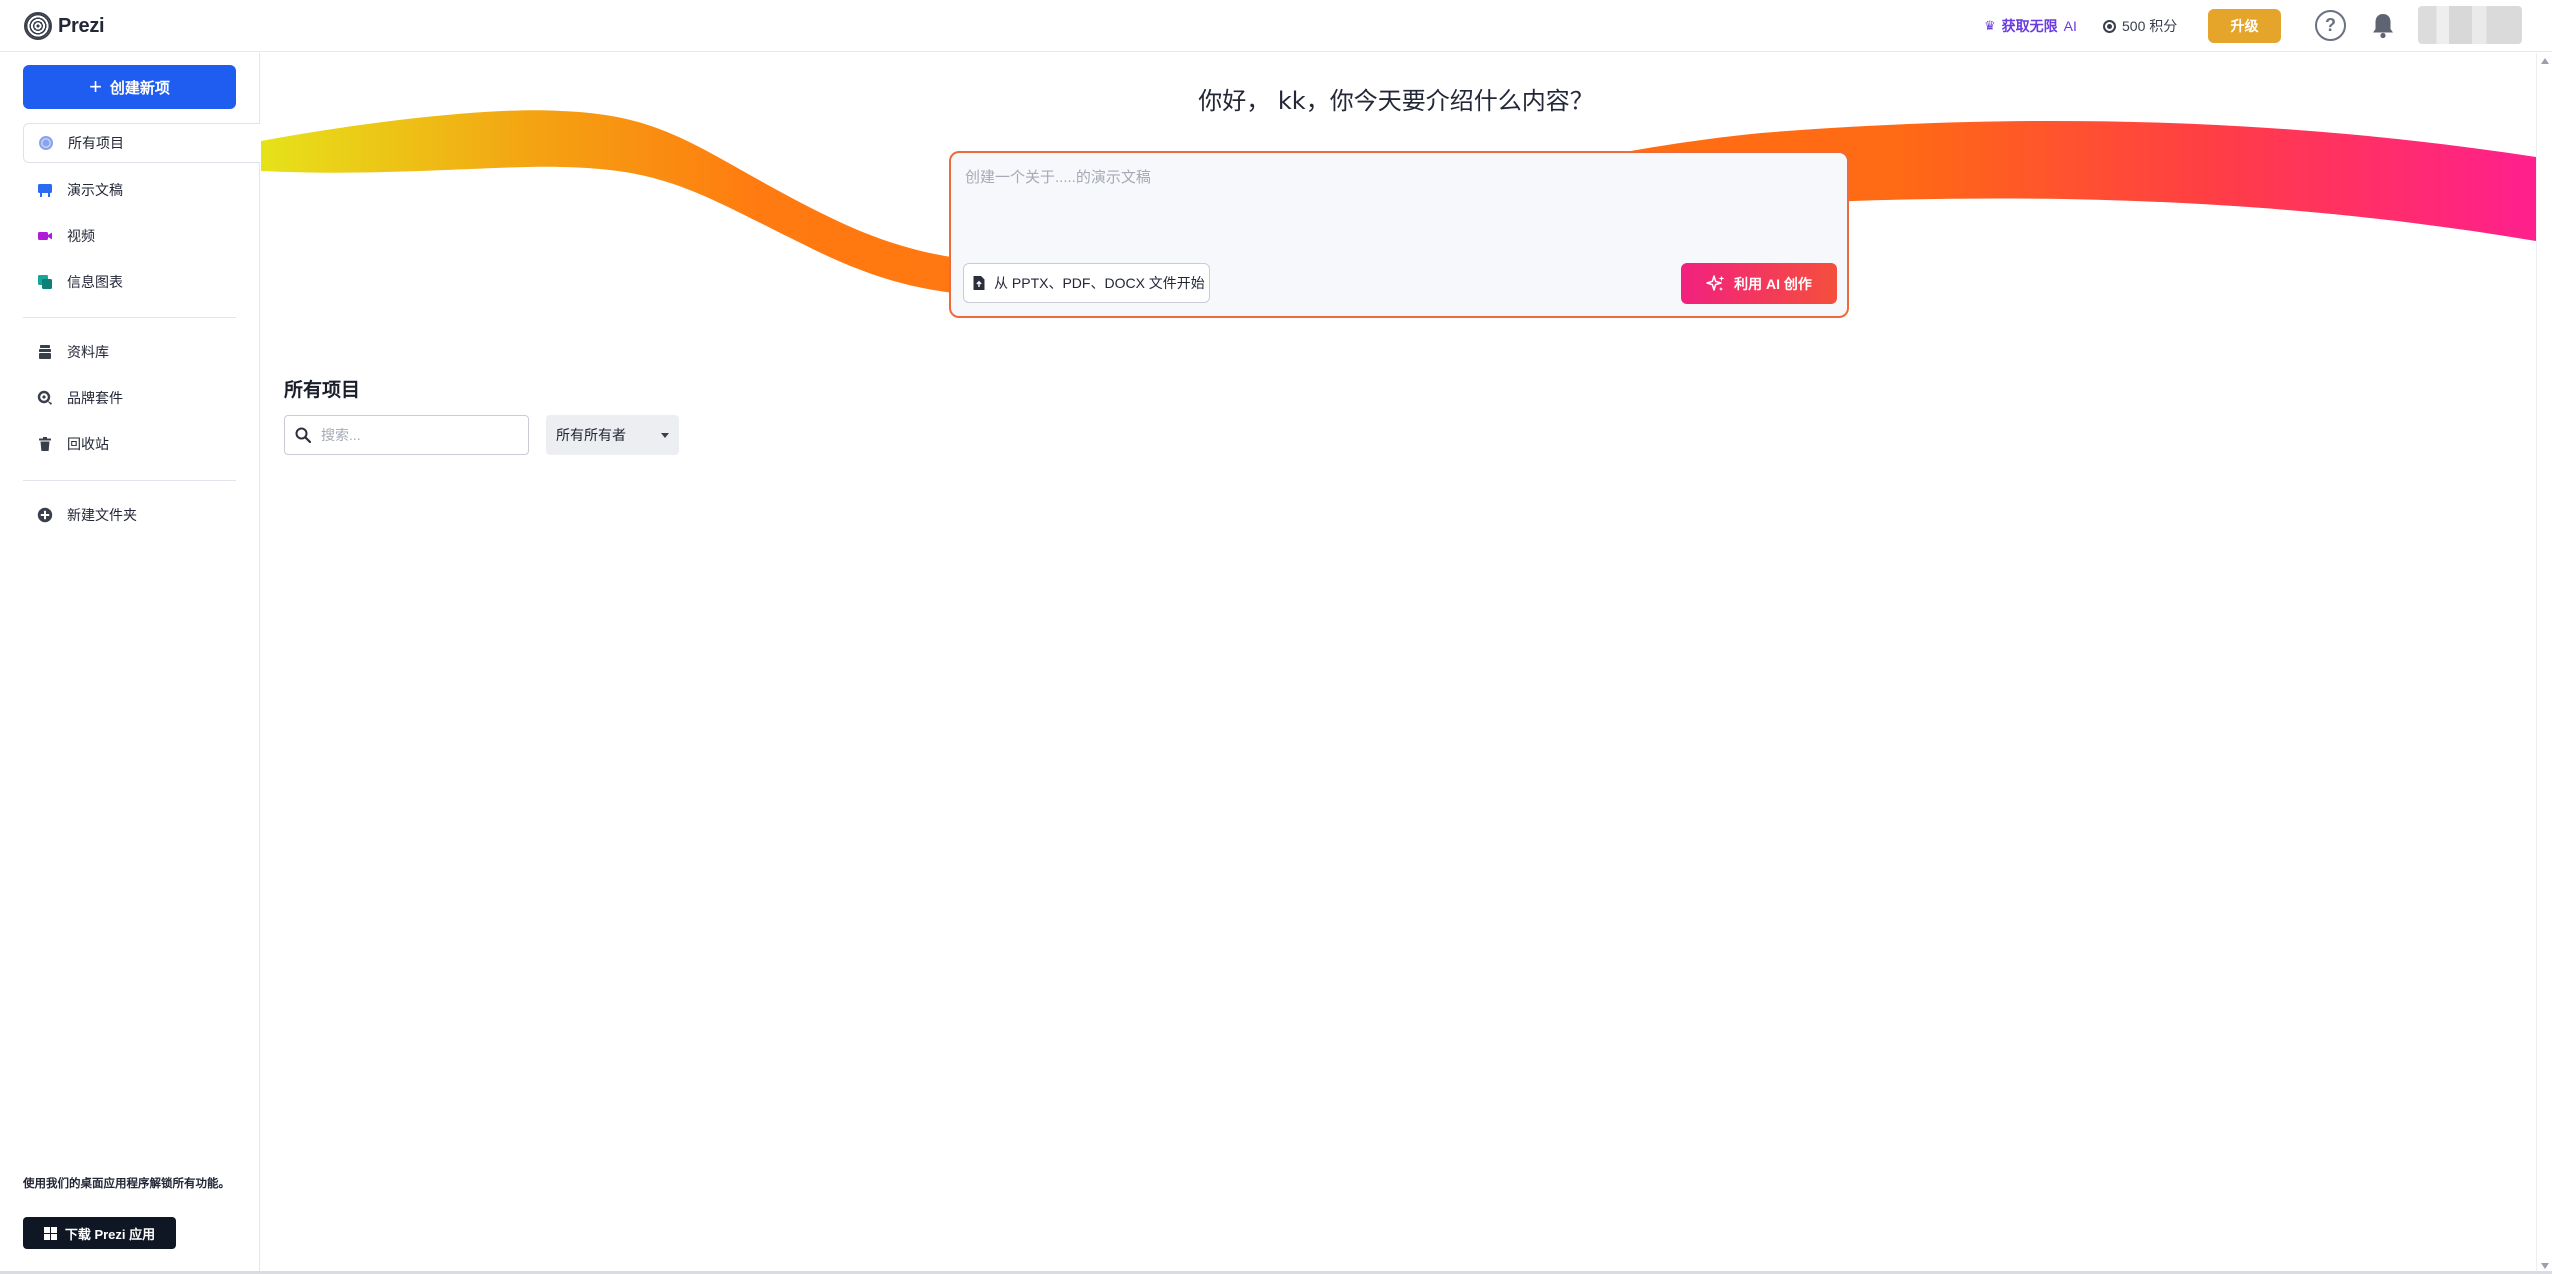 This screenshot has height=1274, width=2552. Describe the element at coordinates (88, 352) in the screenshot. I see `sidebar-item-label: 资料库` at that location.